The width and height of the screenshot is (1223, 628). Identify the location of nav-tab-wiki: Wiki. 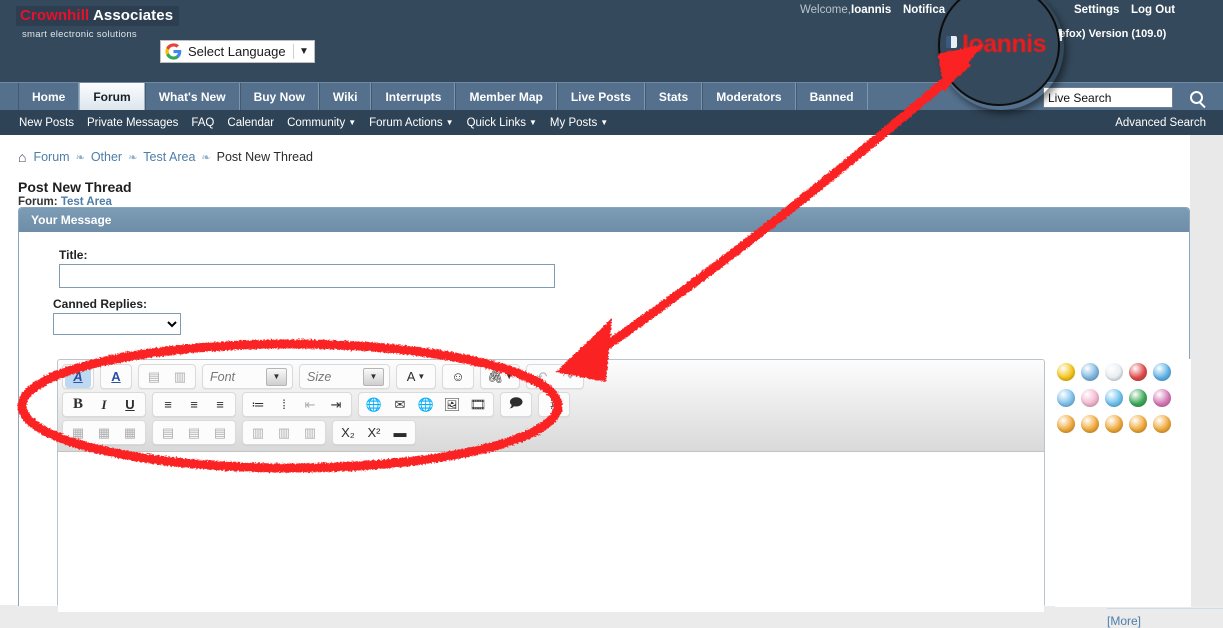
(345, 96).